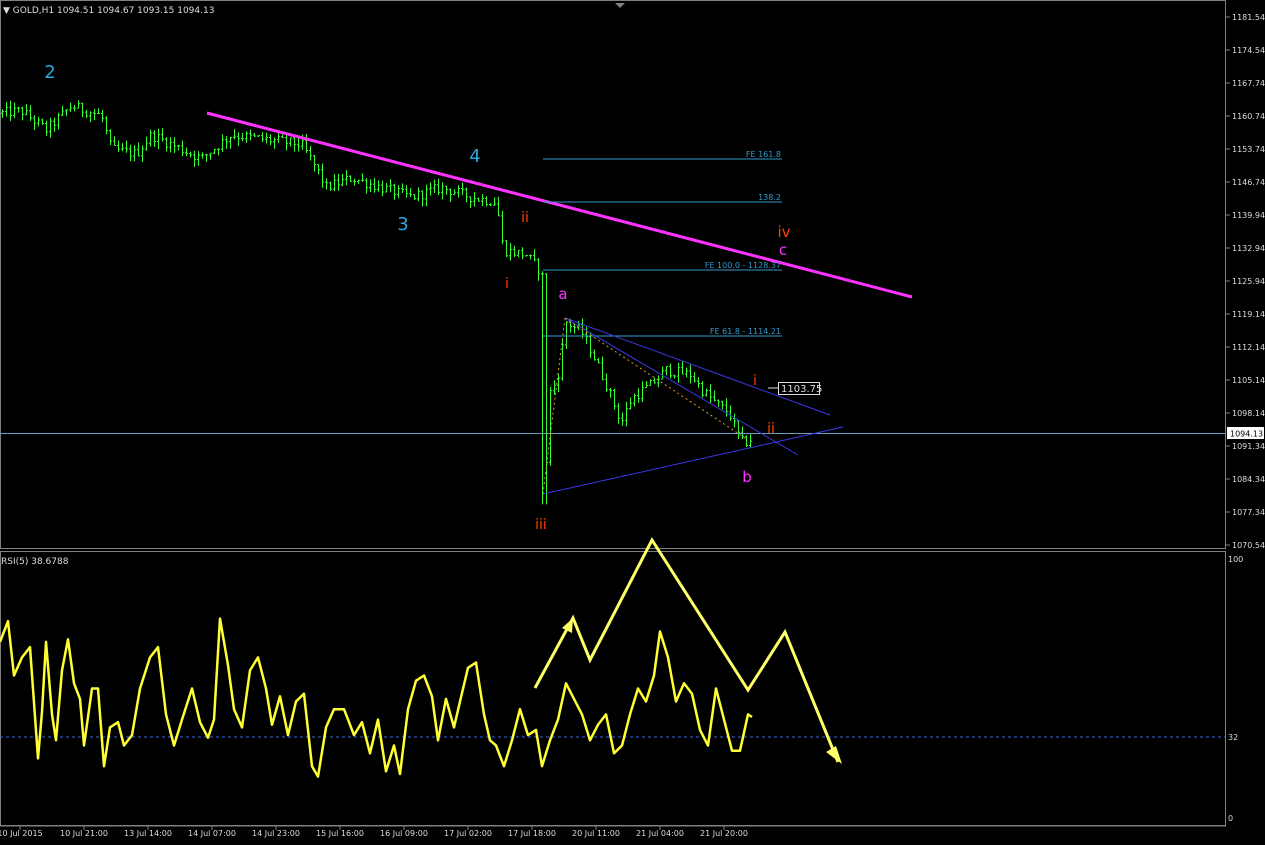 Image resolution: width=1265 pixels, height=845 pixels. I want to click on wave-label-2: 2, so click(49, 72).